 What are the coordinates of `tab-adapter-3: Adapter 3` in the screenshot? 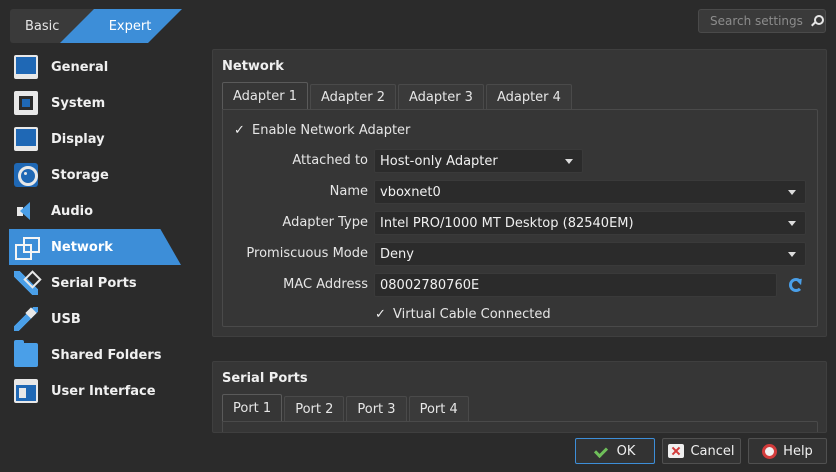 It's located at (440, 96).